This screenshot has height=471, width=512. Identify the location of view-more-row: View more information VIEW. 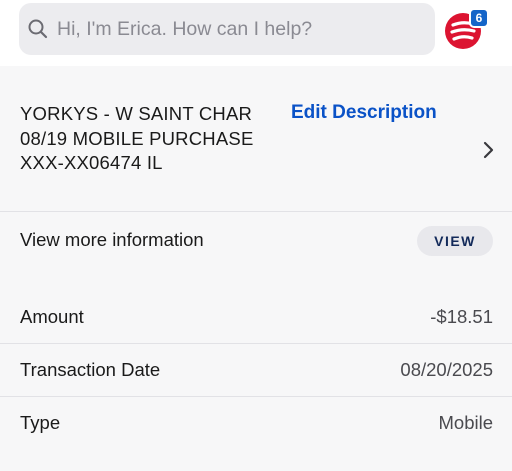
(256, 242).